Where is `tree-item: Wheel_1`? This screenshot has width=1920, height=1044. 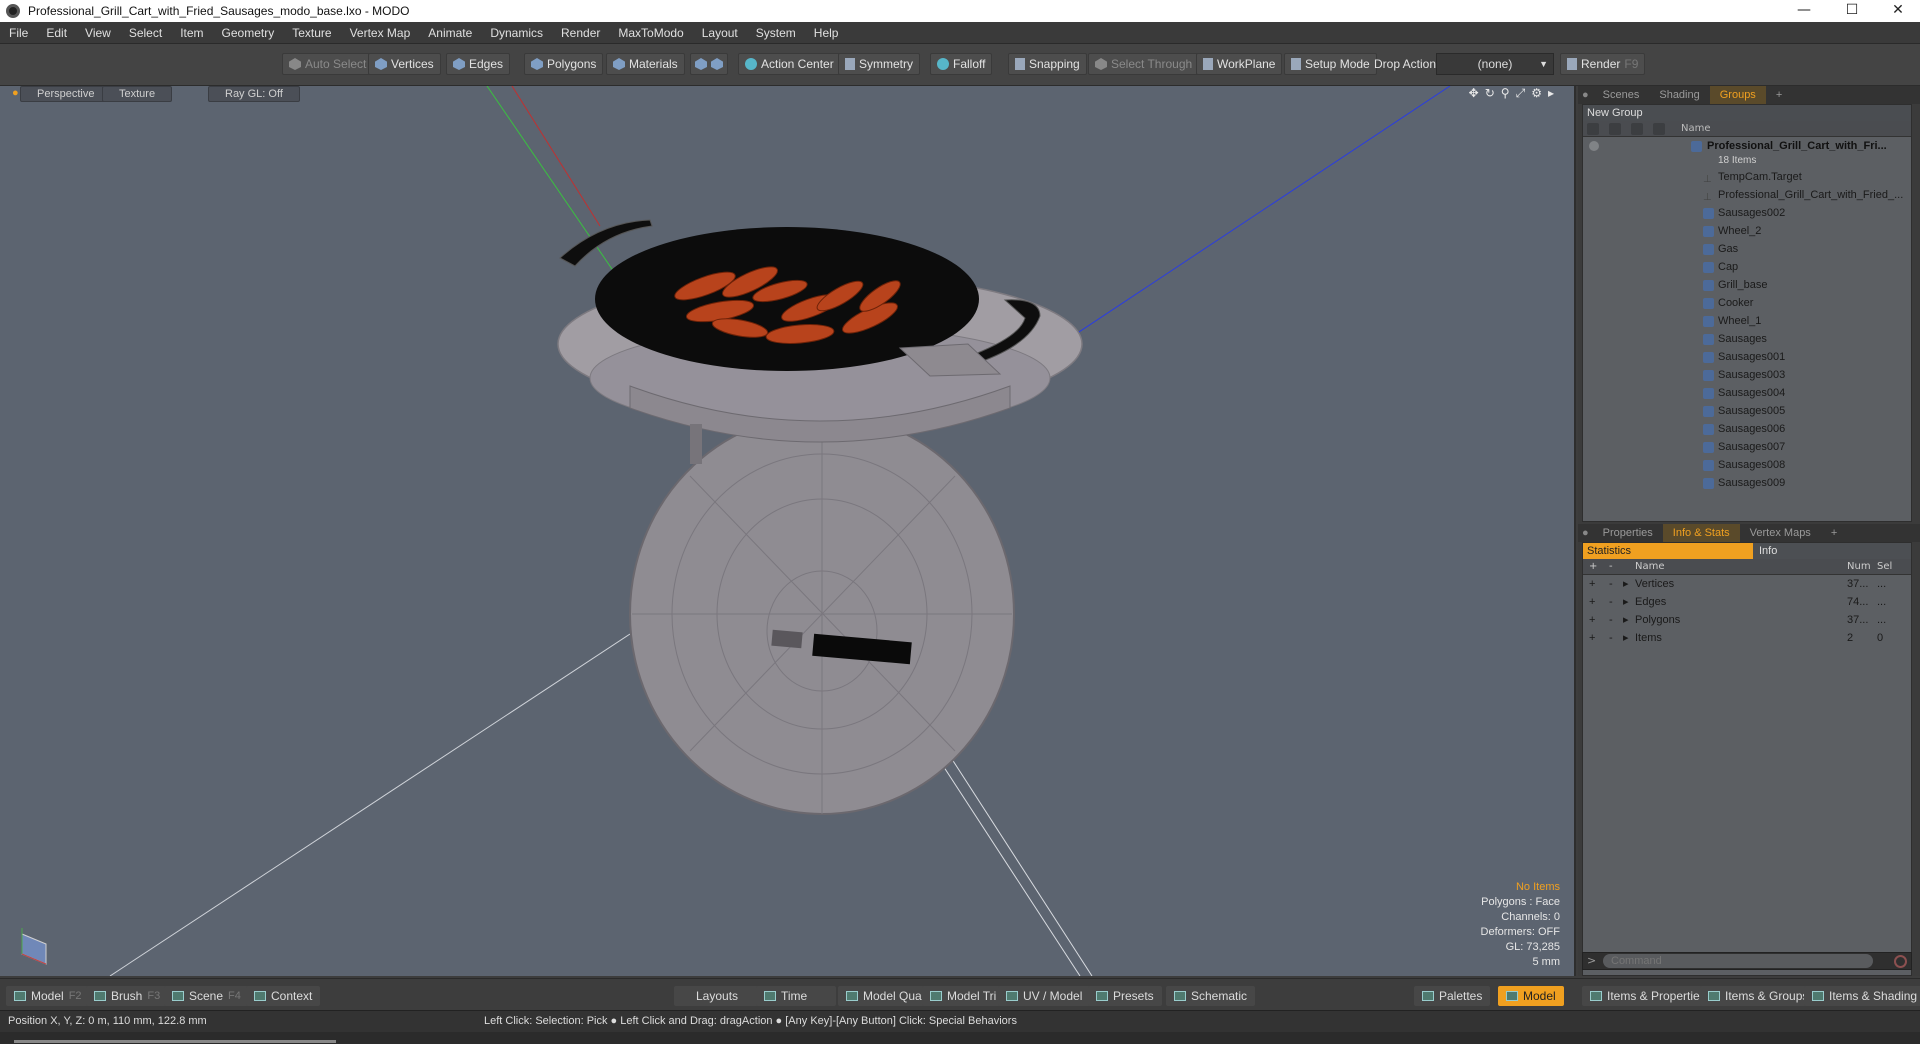
tree-item: Wheel_1 is located at coordinates (1747, 321).